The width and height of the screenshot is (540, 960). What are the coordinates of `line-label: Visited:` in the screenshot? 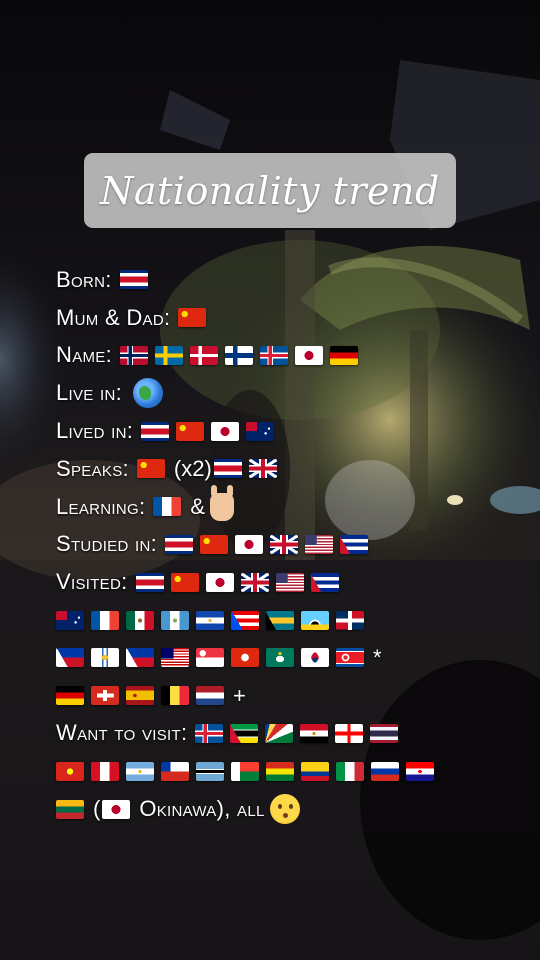 It's located at (92, 582).